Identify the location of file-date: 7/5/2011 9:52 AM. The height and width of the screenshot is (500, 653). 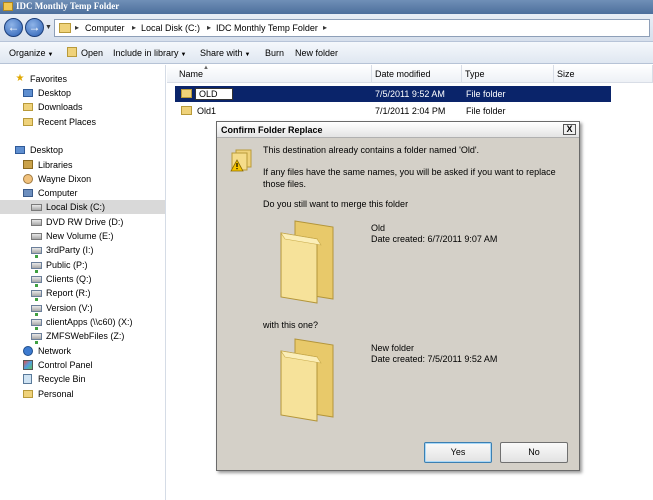
(410, 94).